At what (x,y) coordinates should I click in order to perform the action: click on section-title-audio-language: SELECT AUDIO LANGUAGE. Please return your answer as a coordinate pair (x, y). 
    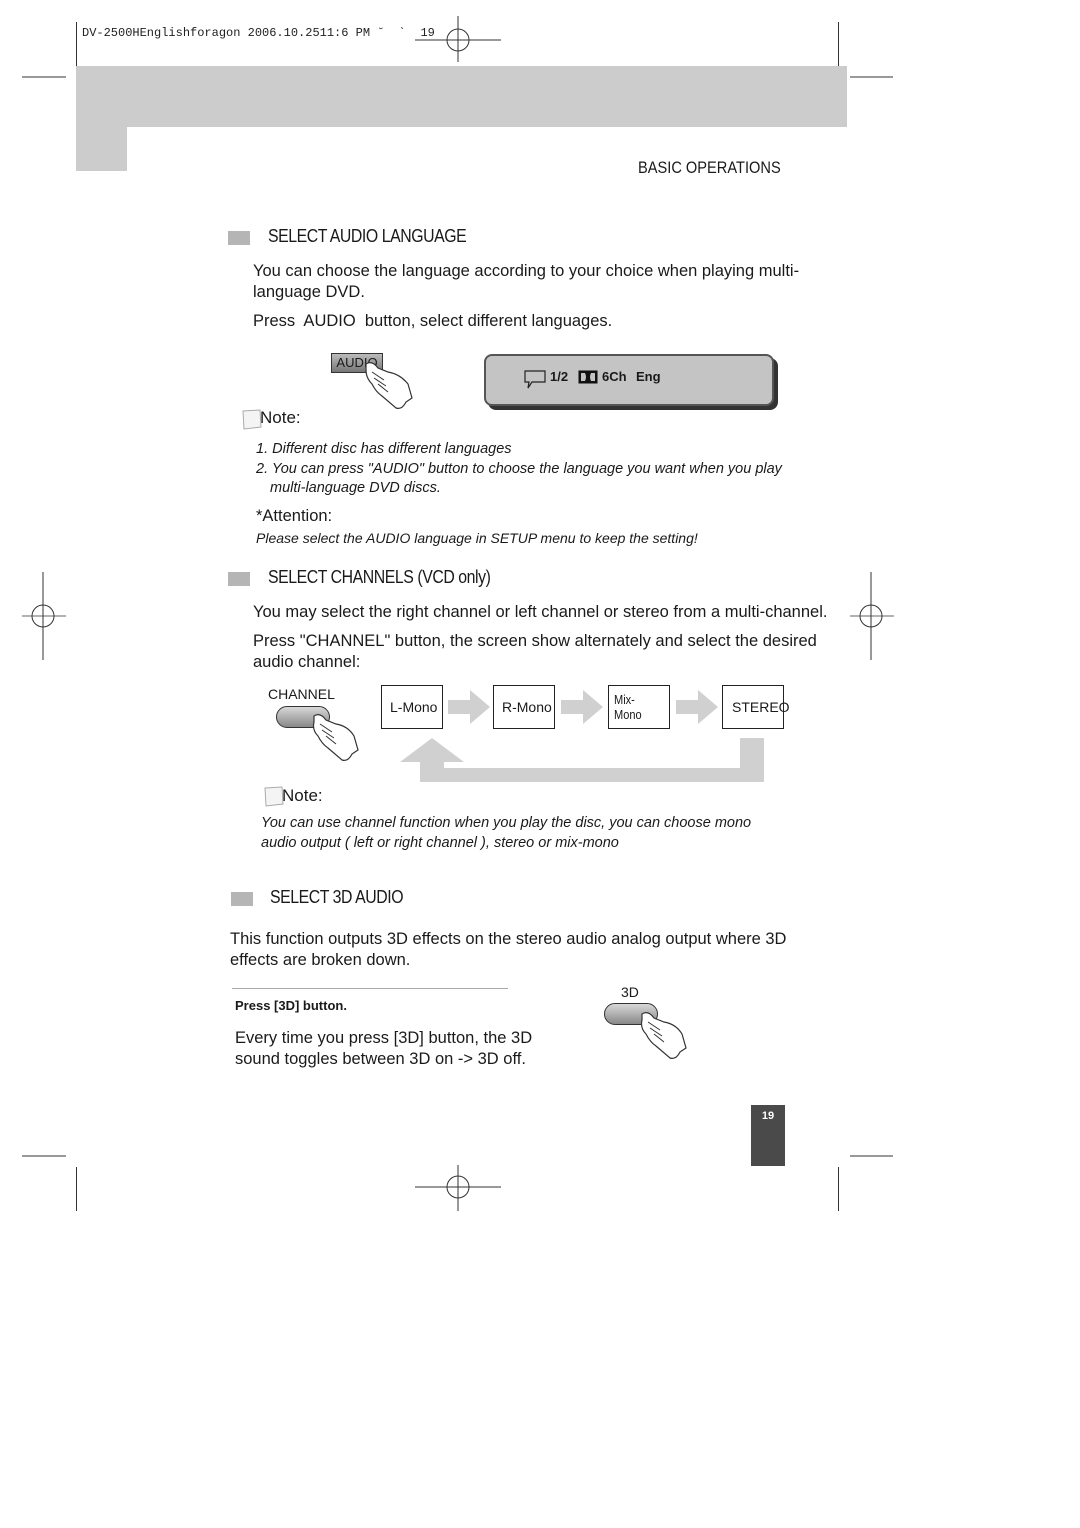
    Looking at the image, I should click on (367, 236).